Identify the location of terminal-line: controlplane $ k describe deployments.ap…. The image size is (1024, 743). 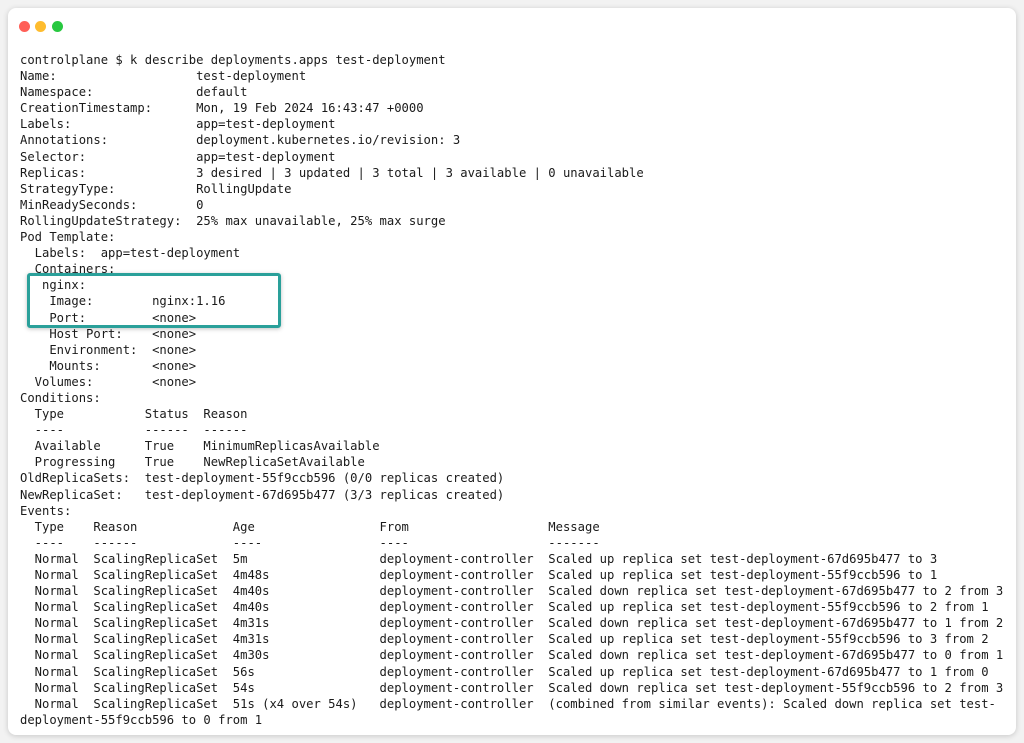
(233, 60).